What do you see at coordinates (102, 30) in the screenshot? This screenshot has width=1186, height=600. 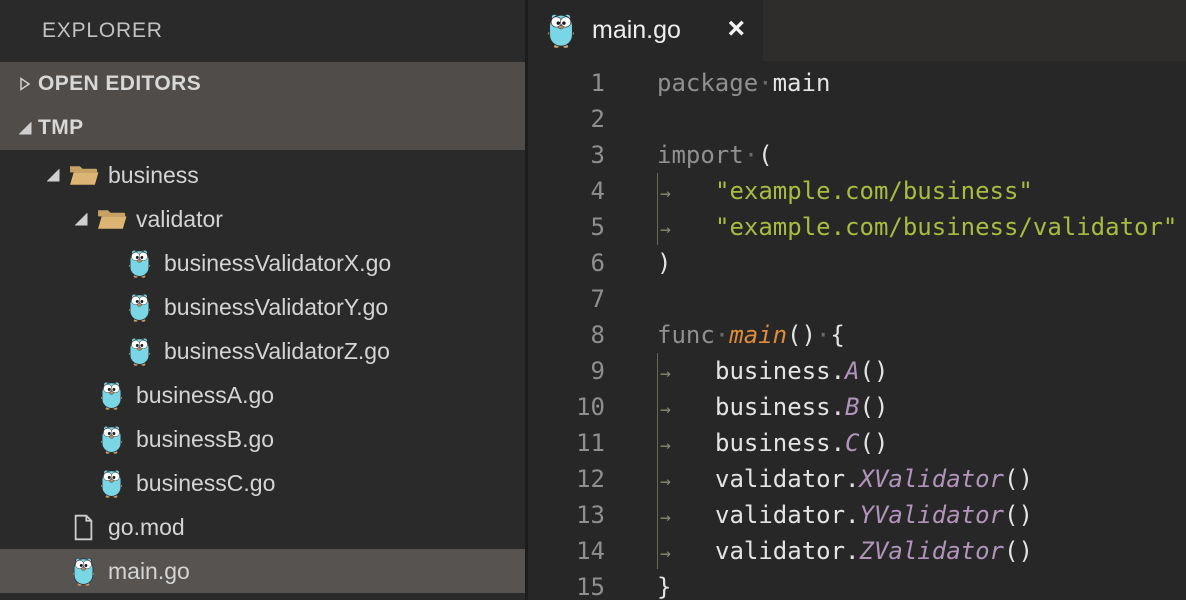 I see `explorer-title: EXPLORER` at bounding box center [102, 30].